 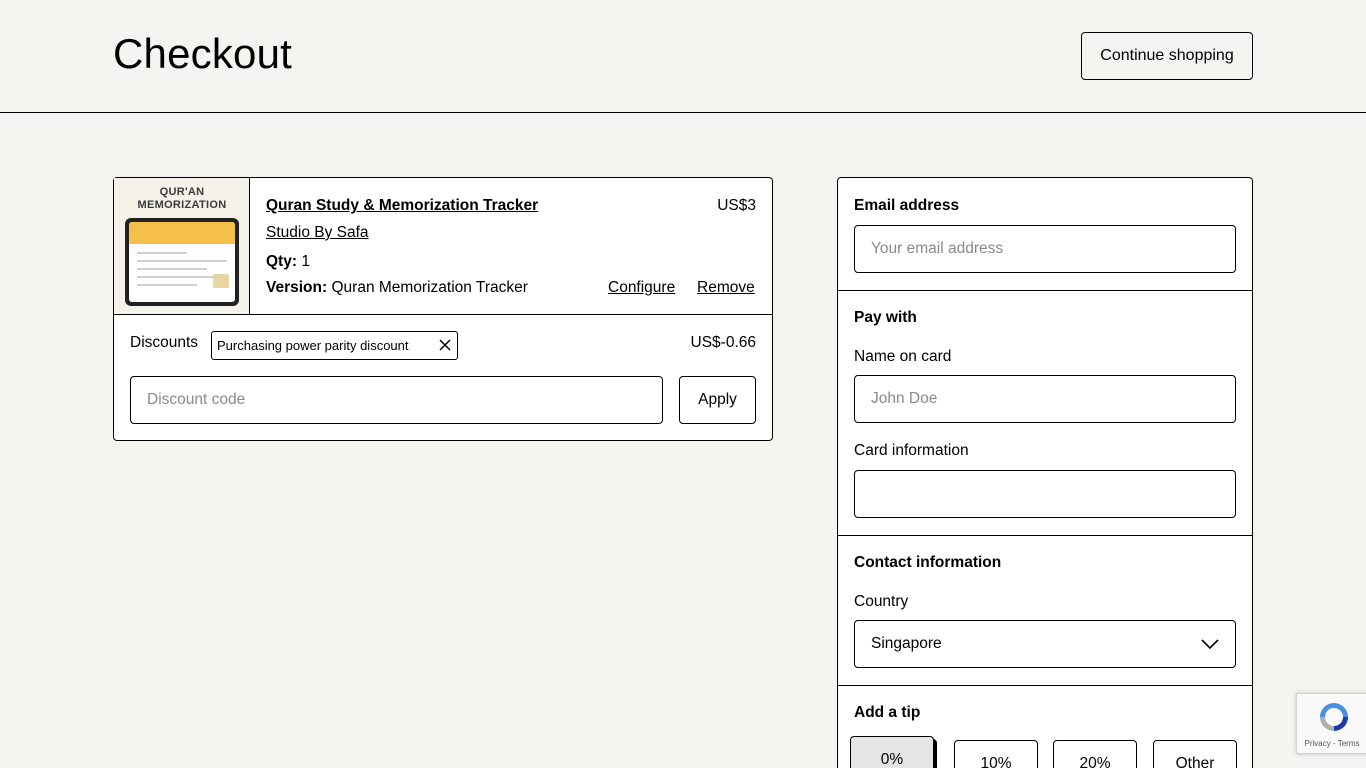 I want to click on email-section: Email address, so click(x=1045, y=234).